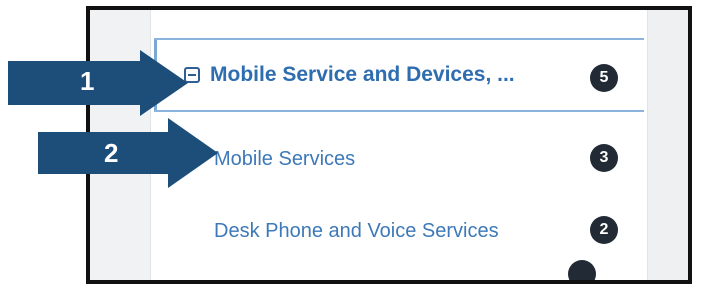  Describe the element at coordinates (284, 159) in the screenshot. I see `subcategory-link-mobile-services: Mobile Services` at that location.